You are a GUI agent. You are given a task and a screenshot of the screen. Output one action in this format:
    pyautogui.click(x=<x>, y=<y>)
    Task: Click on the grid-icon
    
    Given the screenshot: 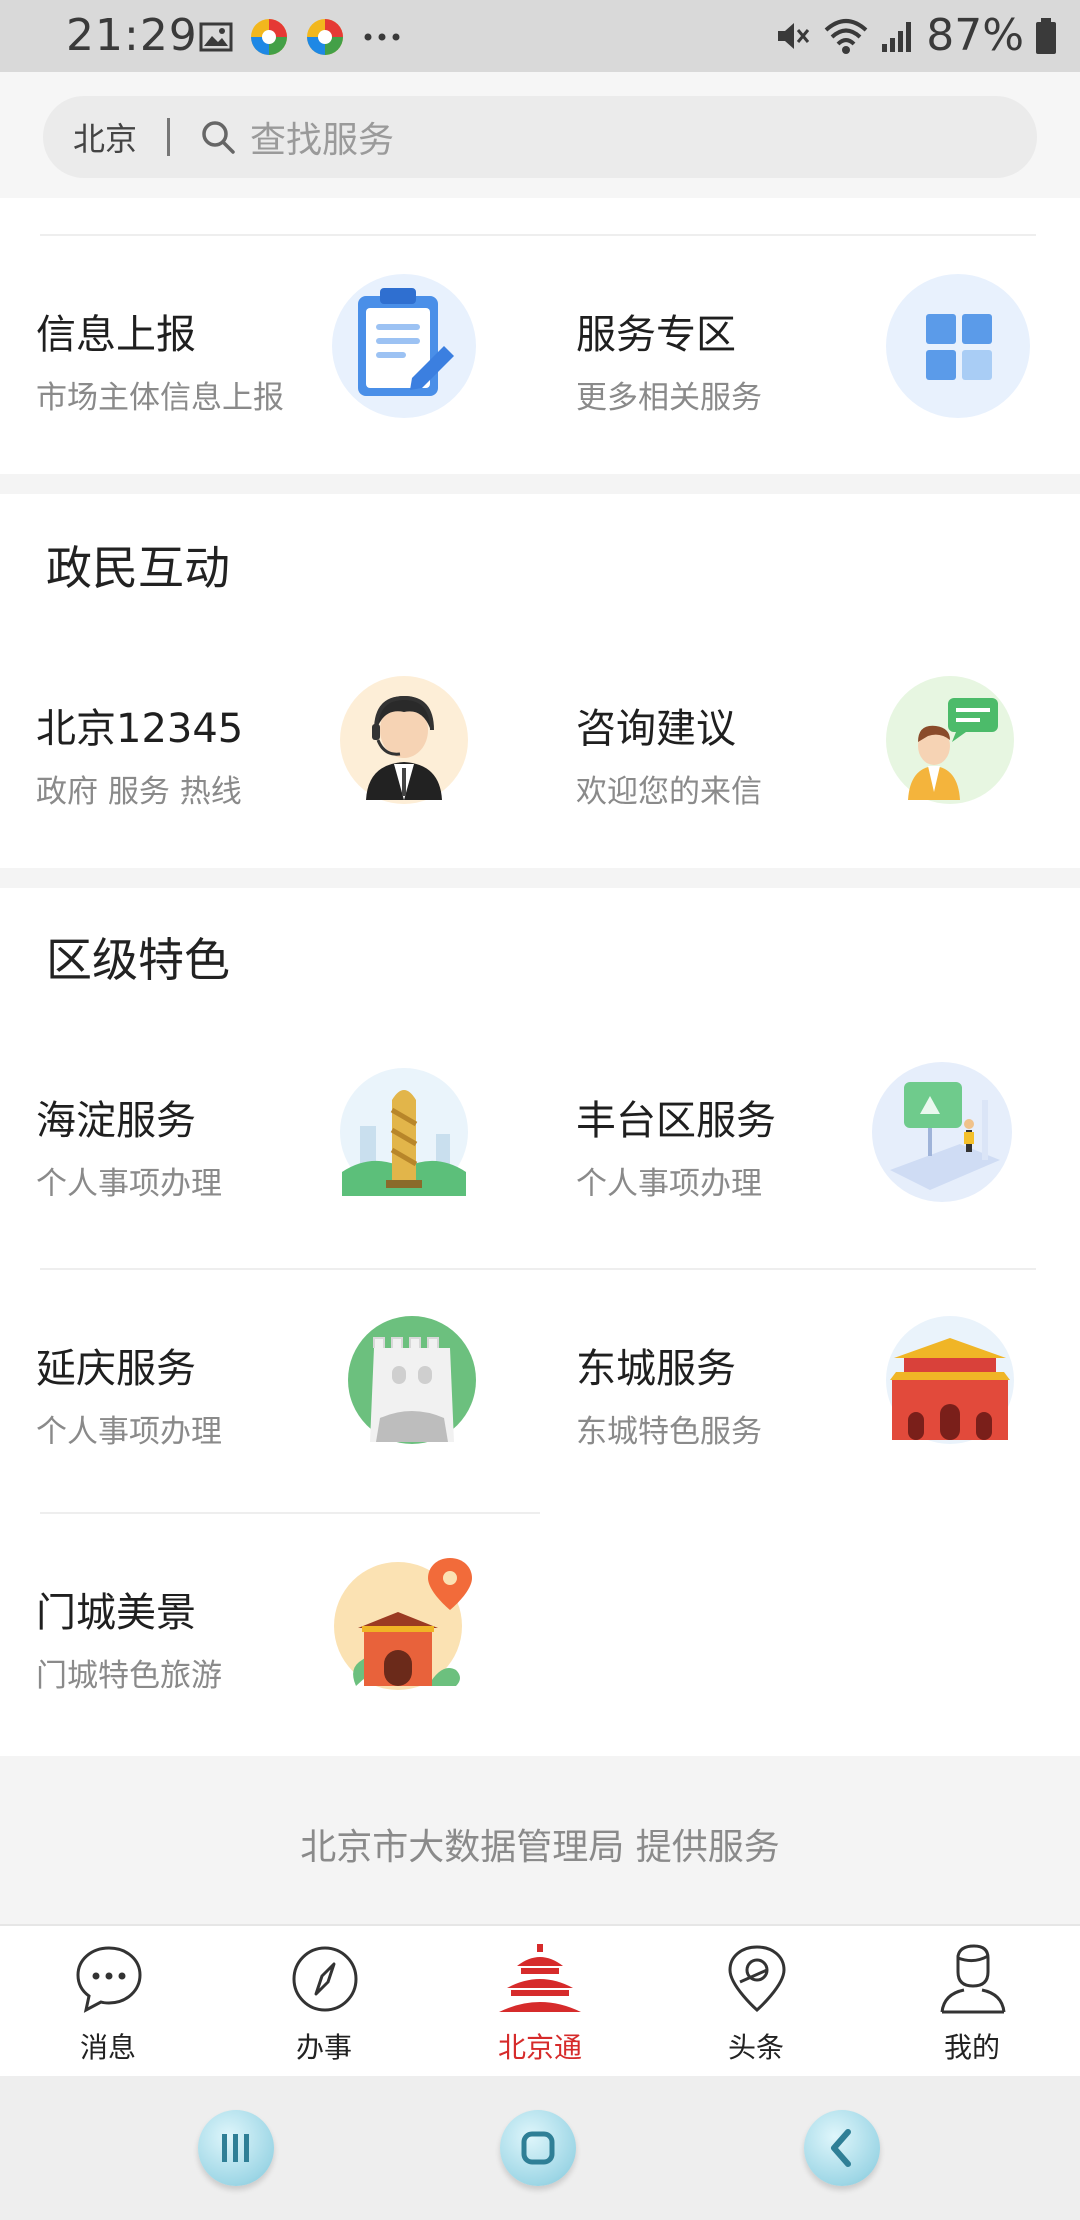 What is the action you would take?
    pyautogui.click(x=958, y=346)
    